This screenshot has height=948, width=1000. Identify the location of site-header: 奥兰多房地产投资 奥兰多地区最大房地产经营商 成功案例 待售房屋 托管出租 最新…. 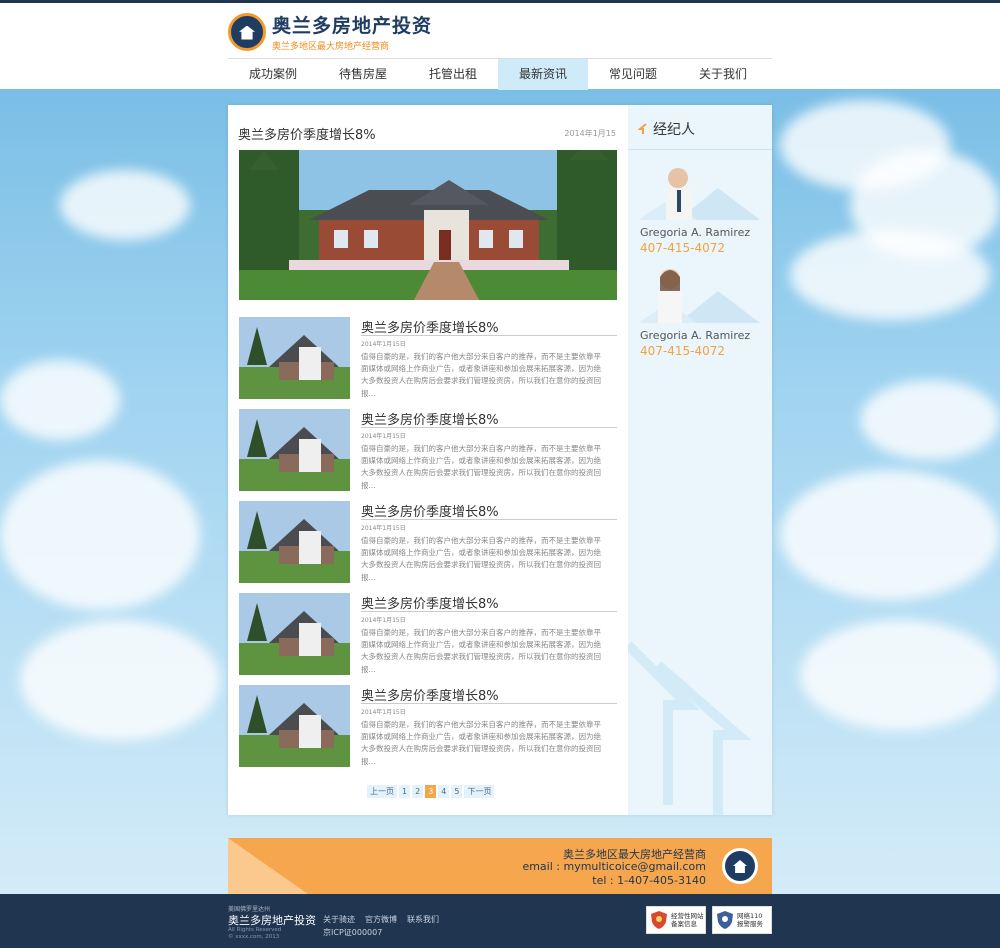
(500, 46).